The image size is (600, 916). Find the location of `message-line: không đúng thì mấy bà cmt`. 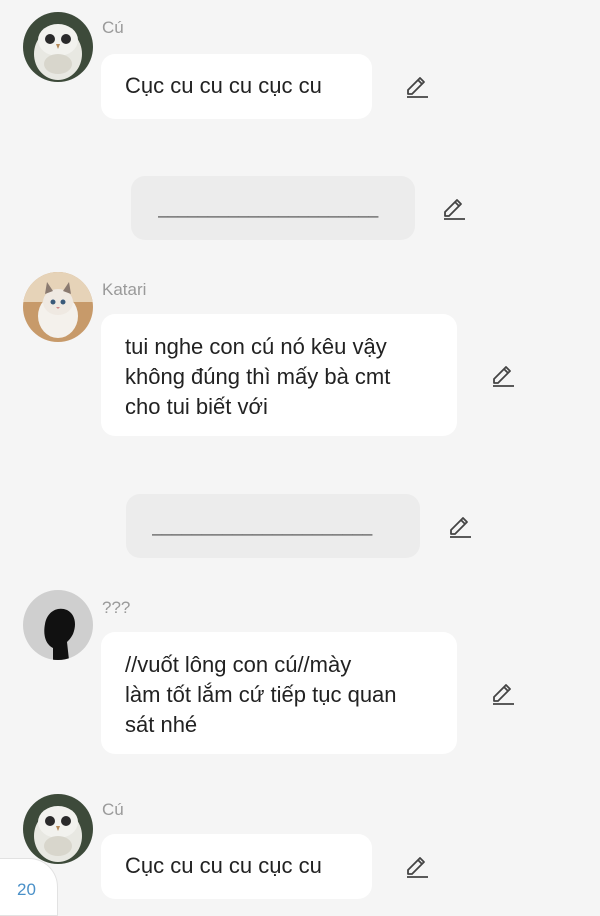

message-line: không đúng thì mấy bà cmt is located at coordinates (258, 376).